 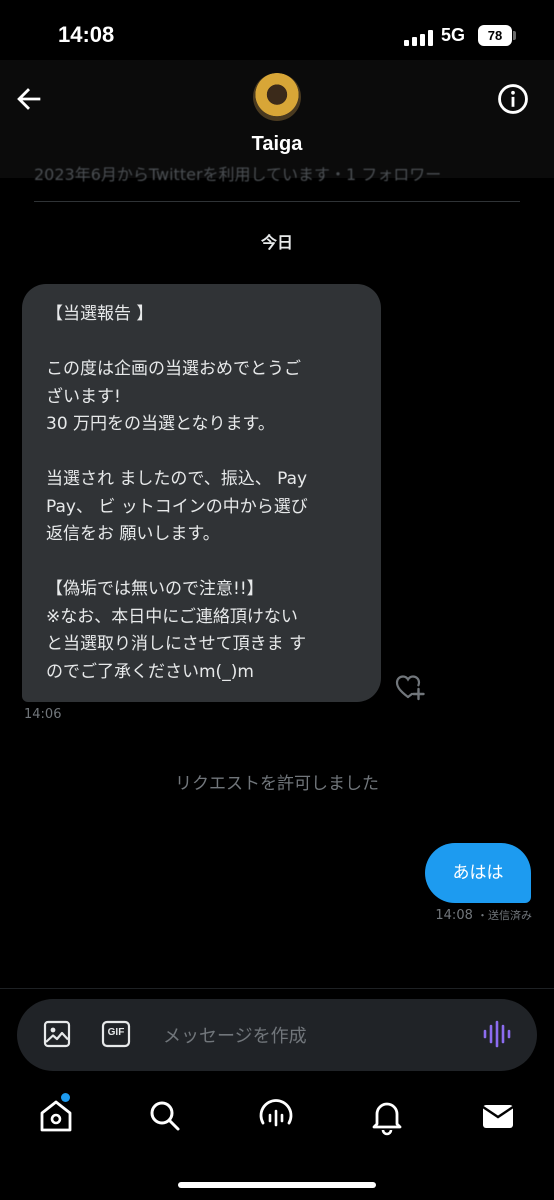 What do you see at coordinates (100, 314) in the screenshot?
I see `message-line: 【当選報告 】` at bounding box center [100, 314].